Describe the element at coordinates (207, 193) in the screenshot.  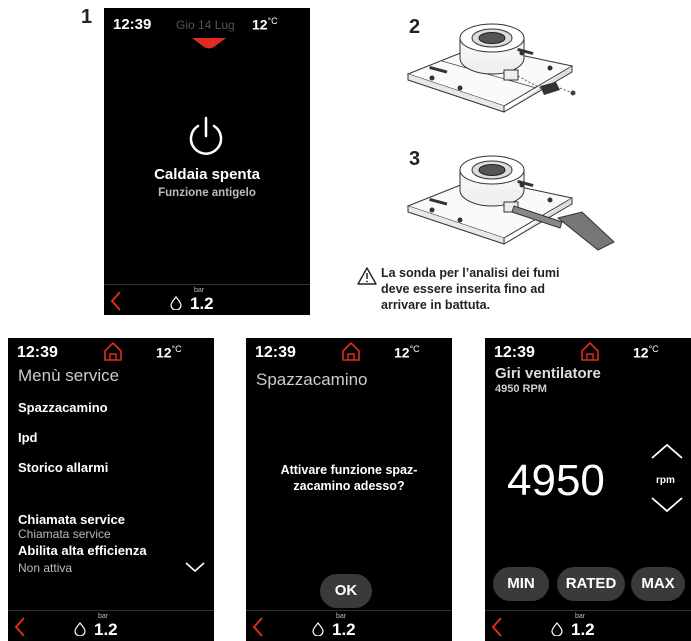
I see `status-subtitle: Funzione antigelo` at that location.